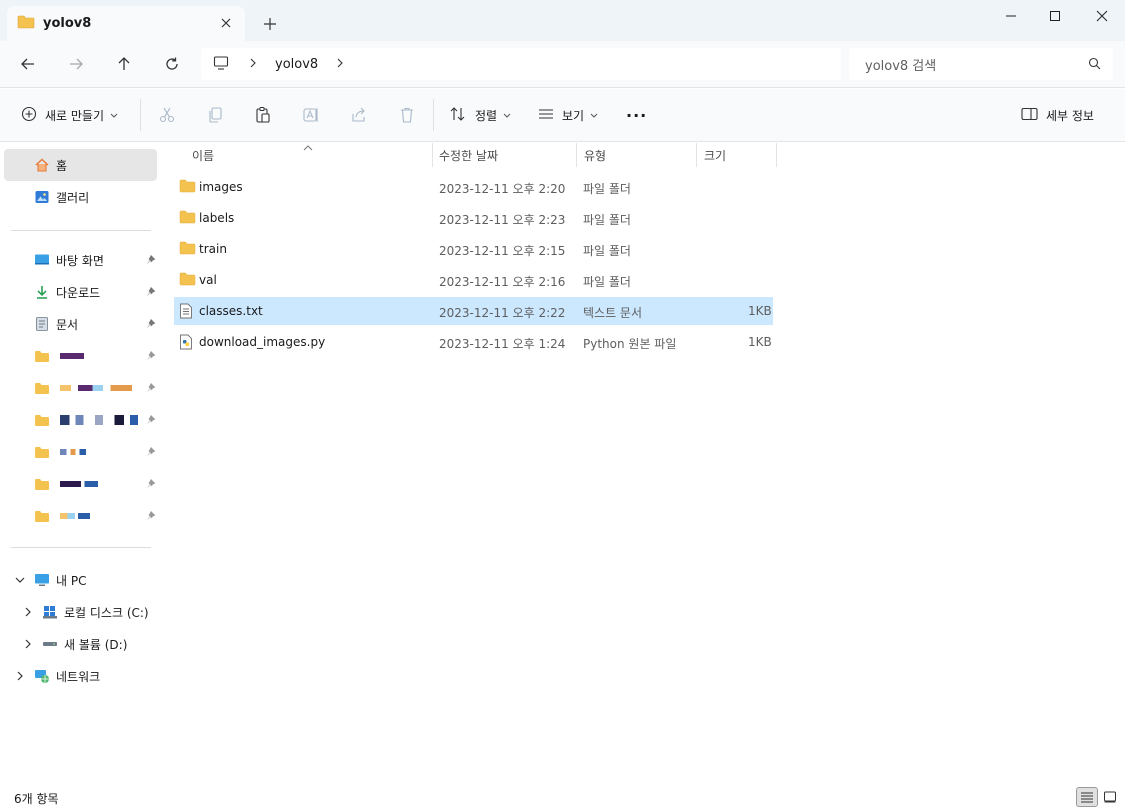 The image size is (1125, 810). Describe the element at coordinates (80, 580) in the screenshot. I see `sidebar-item-this-pc: 내 PC` at that location.